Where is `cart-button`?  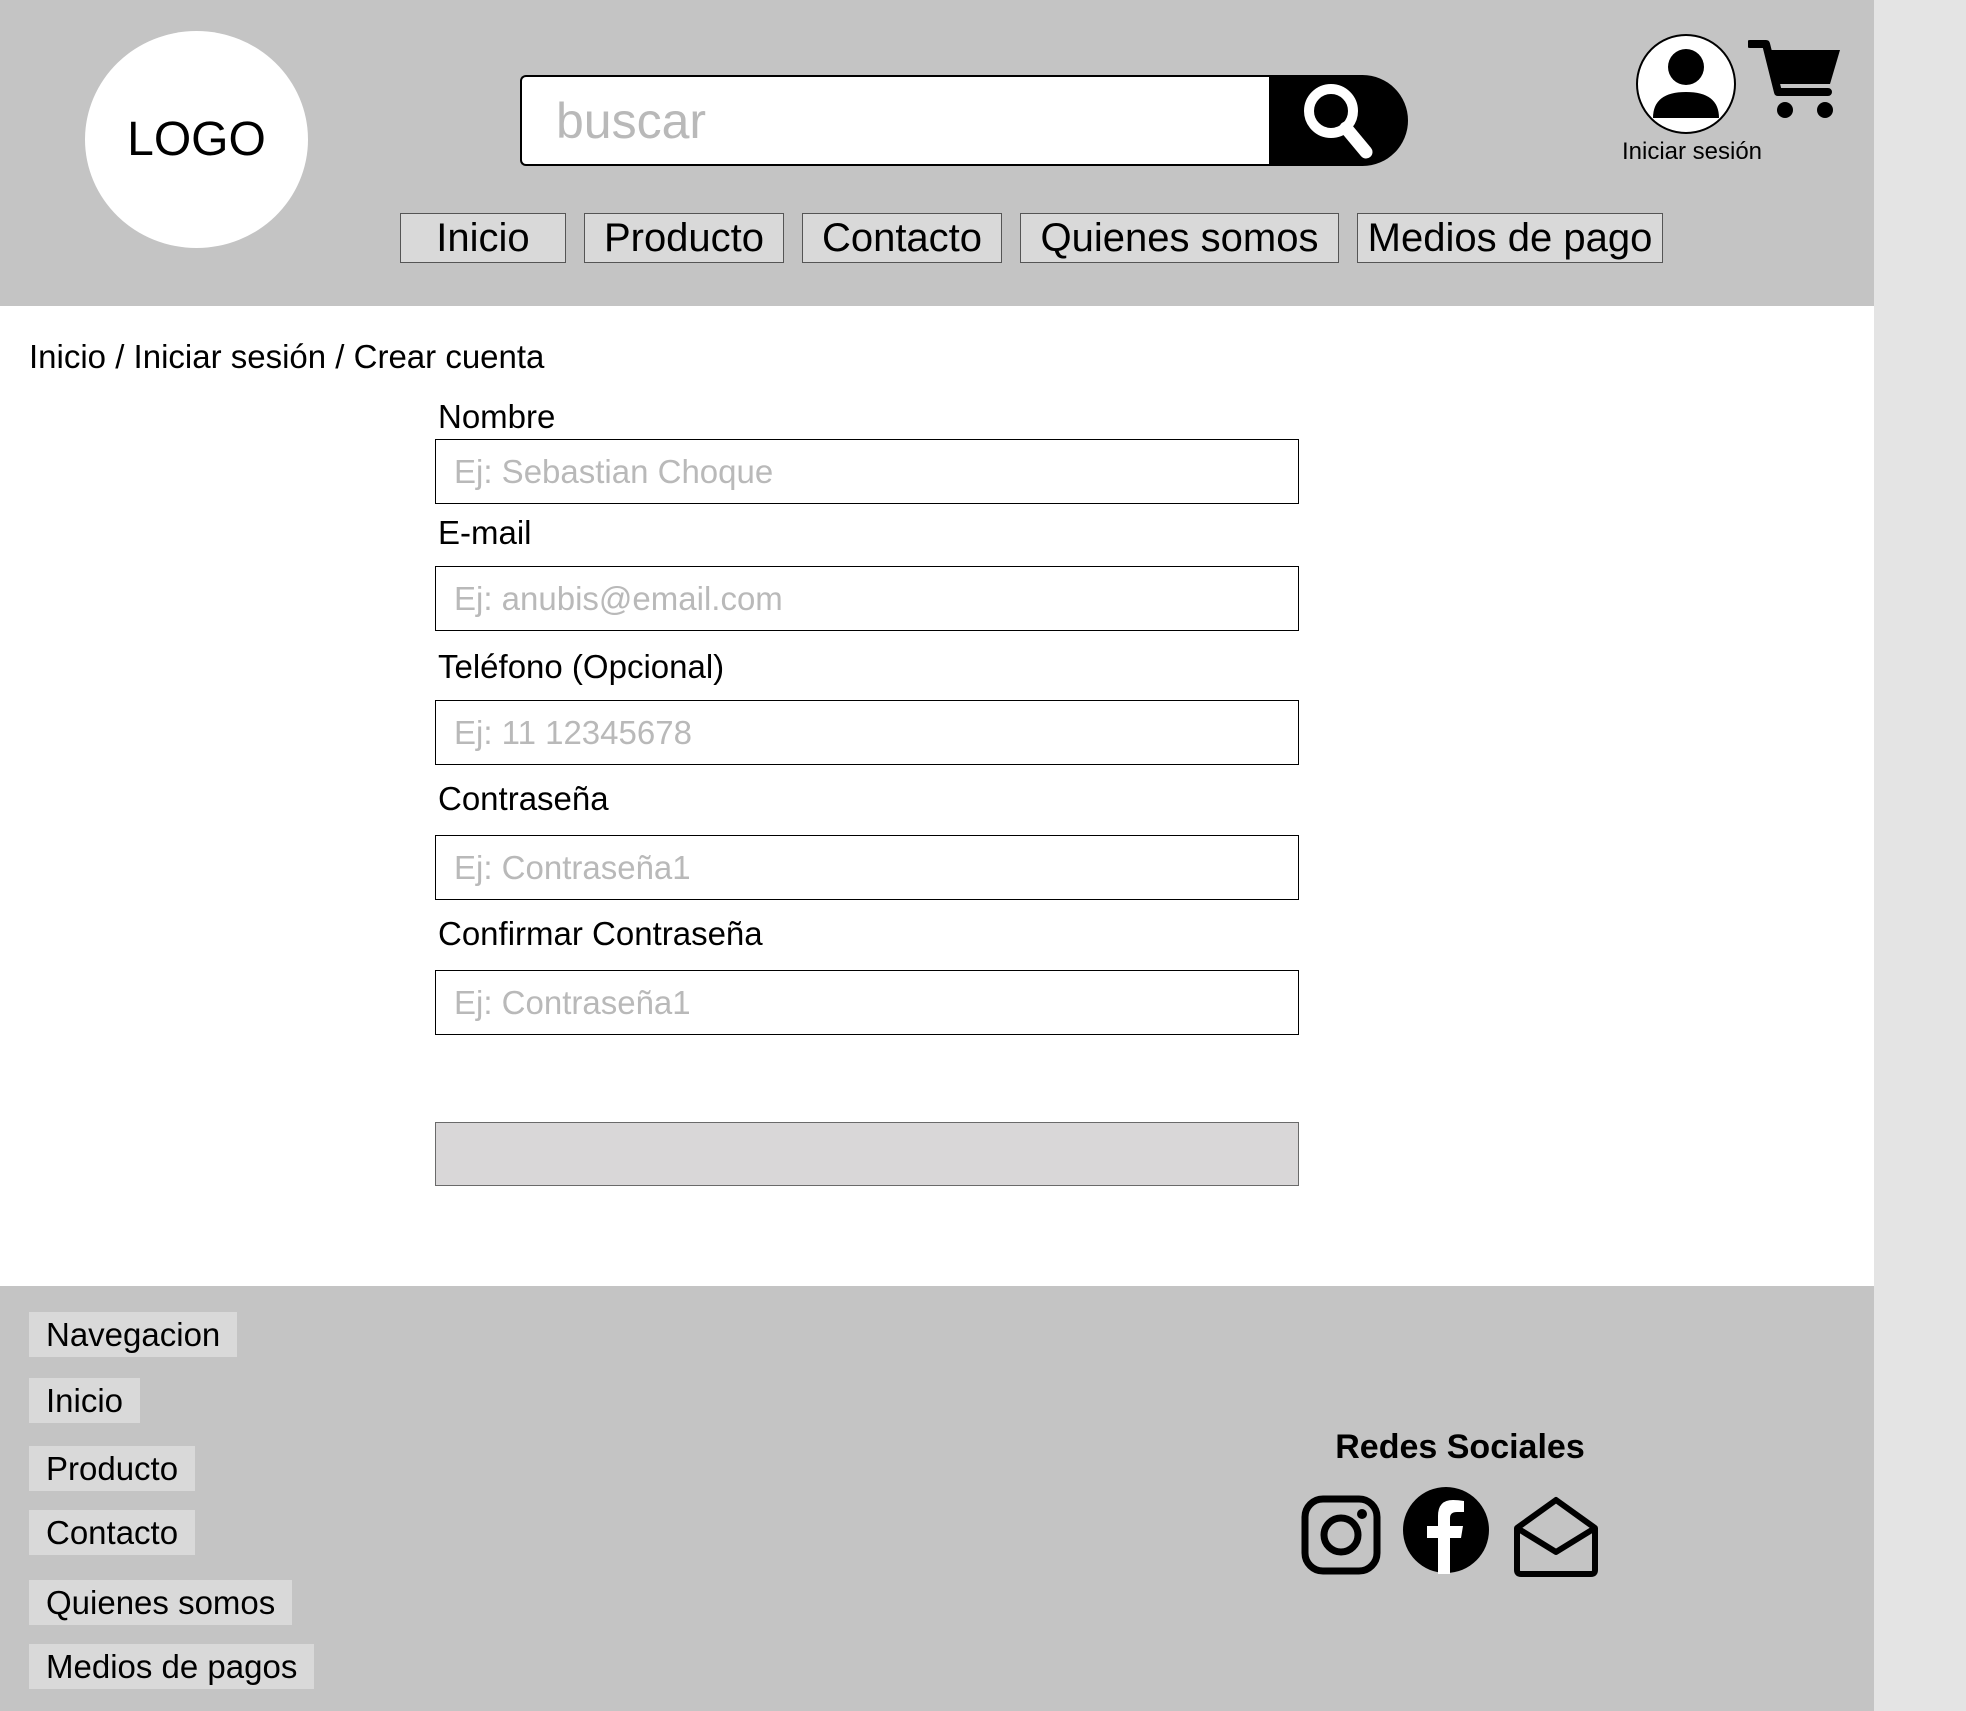 cart-button is located at coordinates (1795, 81).